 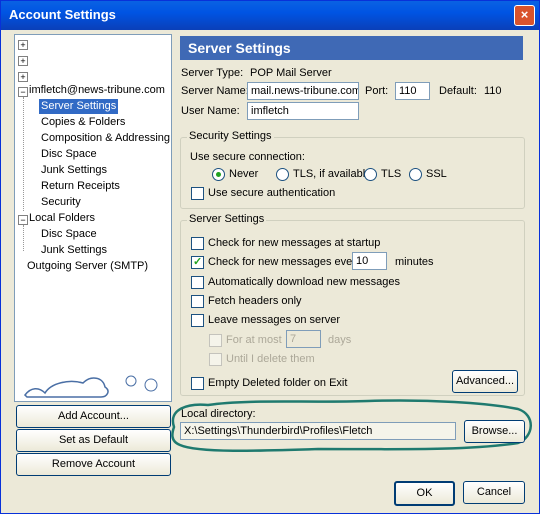 What do you see at coordinates (91, 386) in the screenshot?
I see `sleeping-dog-icon` at bounding box center [91, 386].